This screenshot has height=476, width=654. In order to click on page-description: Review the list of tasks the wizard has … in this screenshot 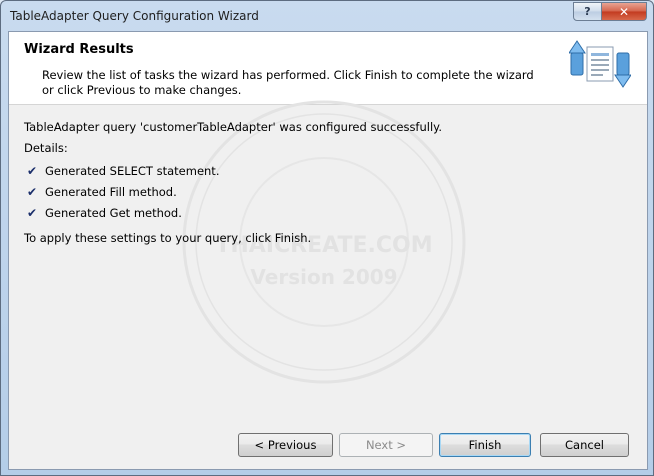, I will do `click(288, 82)`.